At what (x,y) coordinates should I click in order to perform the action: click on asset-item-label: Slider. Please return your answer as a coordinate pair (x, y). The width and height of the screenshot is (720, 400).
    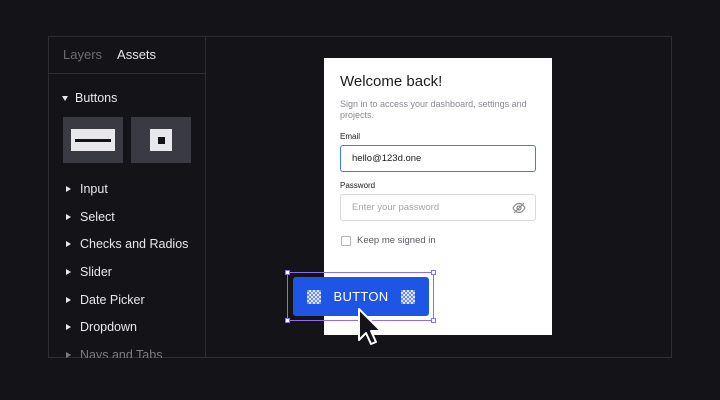
    Looking at the image, I should click on (96, 271).